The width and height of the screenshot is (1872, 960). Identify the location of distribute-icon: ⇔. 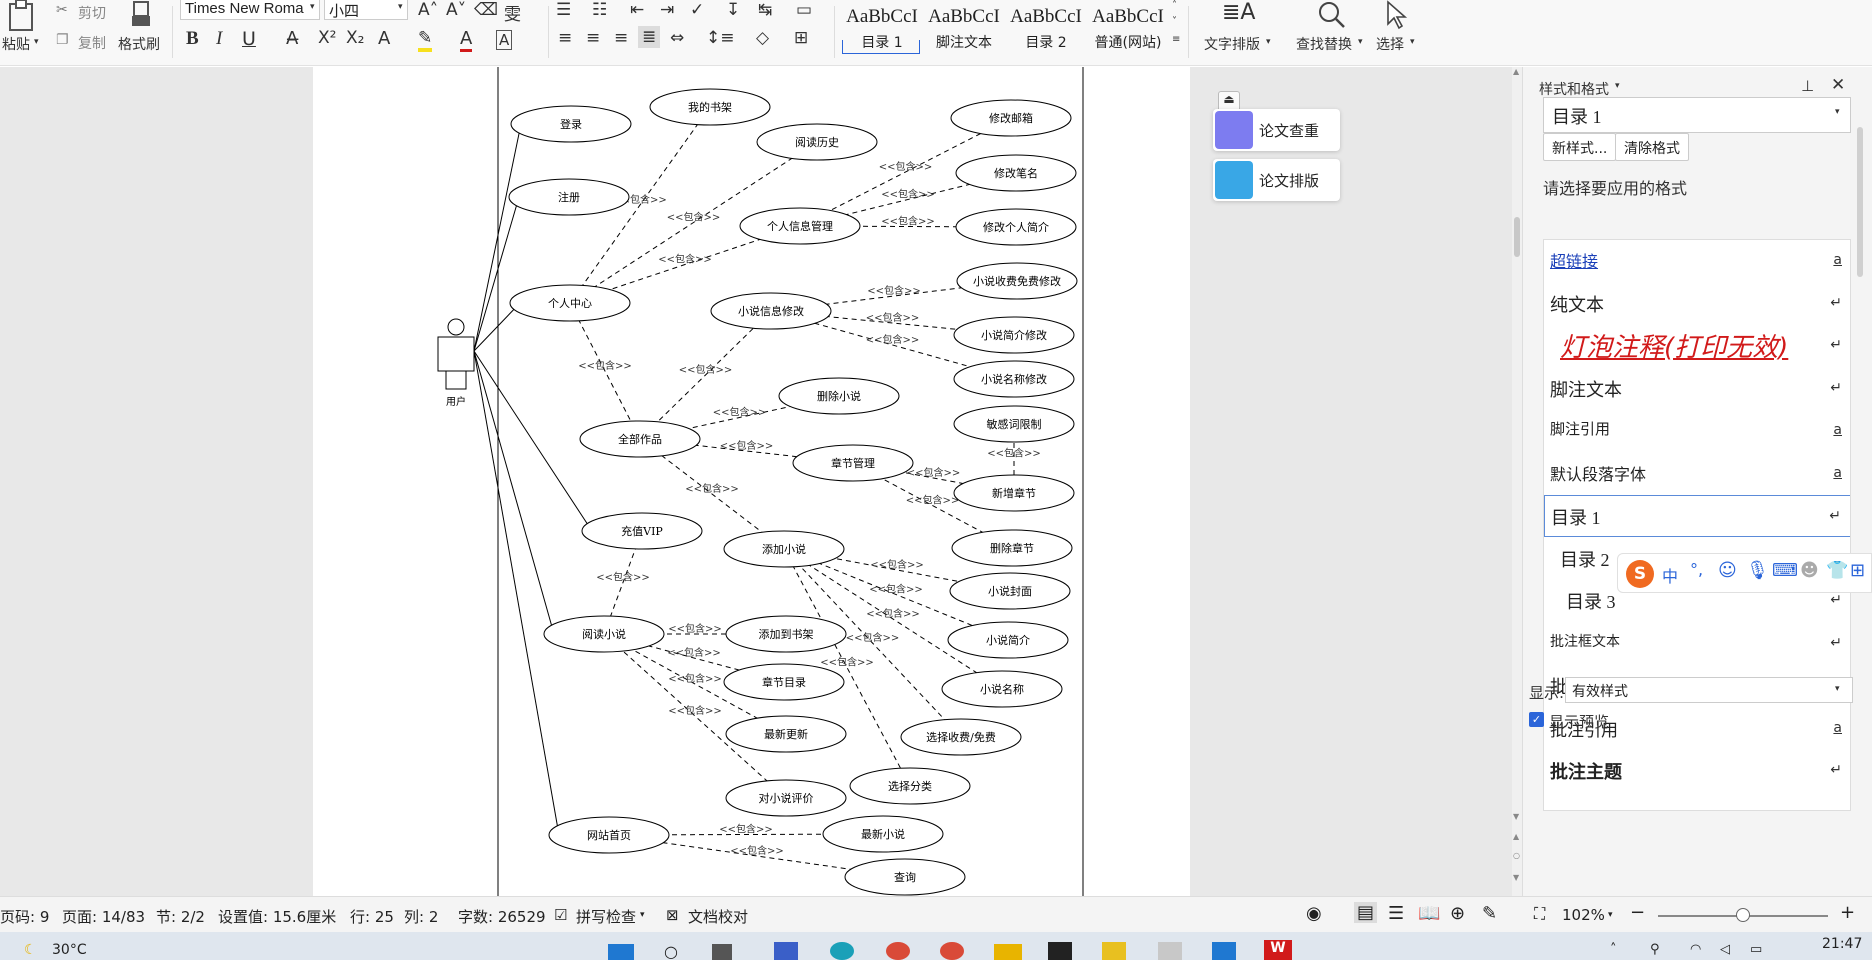
(677, 38).